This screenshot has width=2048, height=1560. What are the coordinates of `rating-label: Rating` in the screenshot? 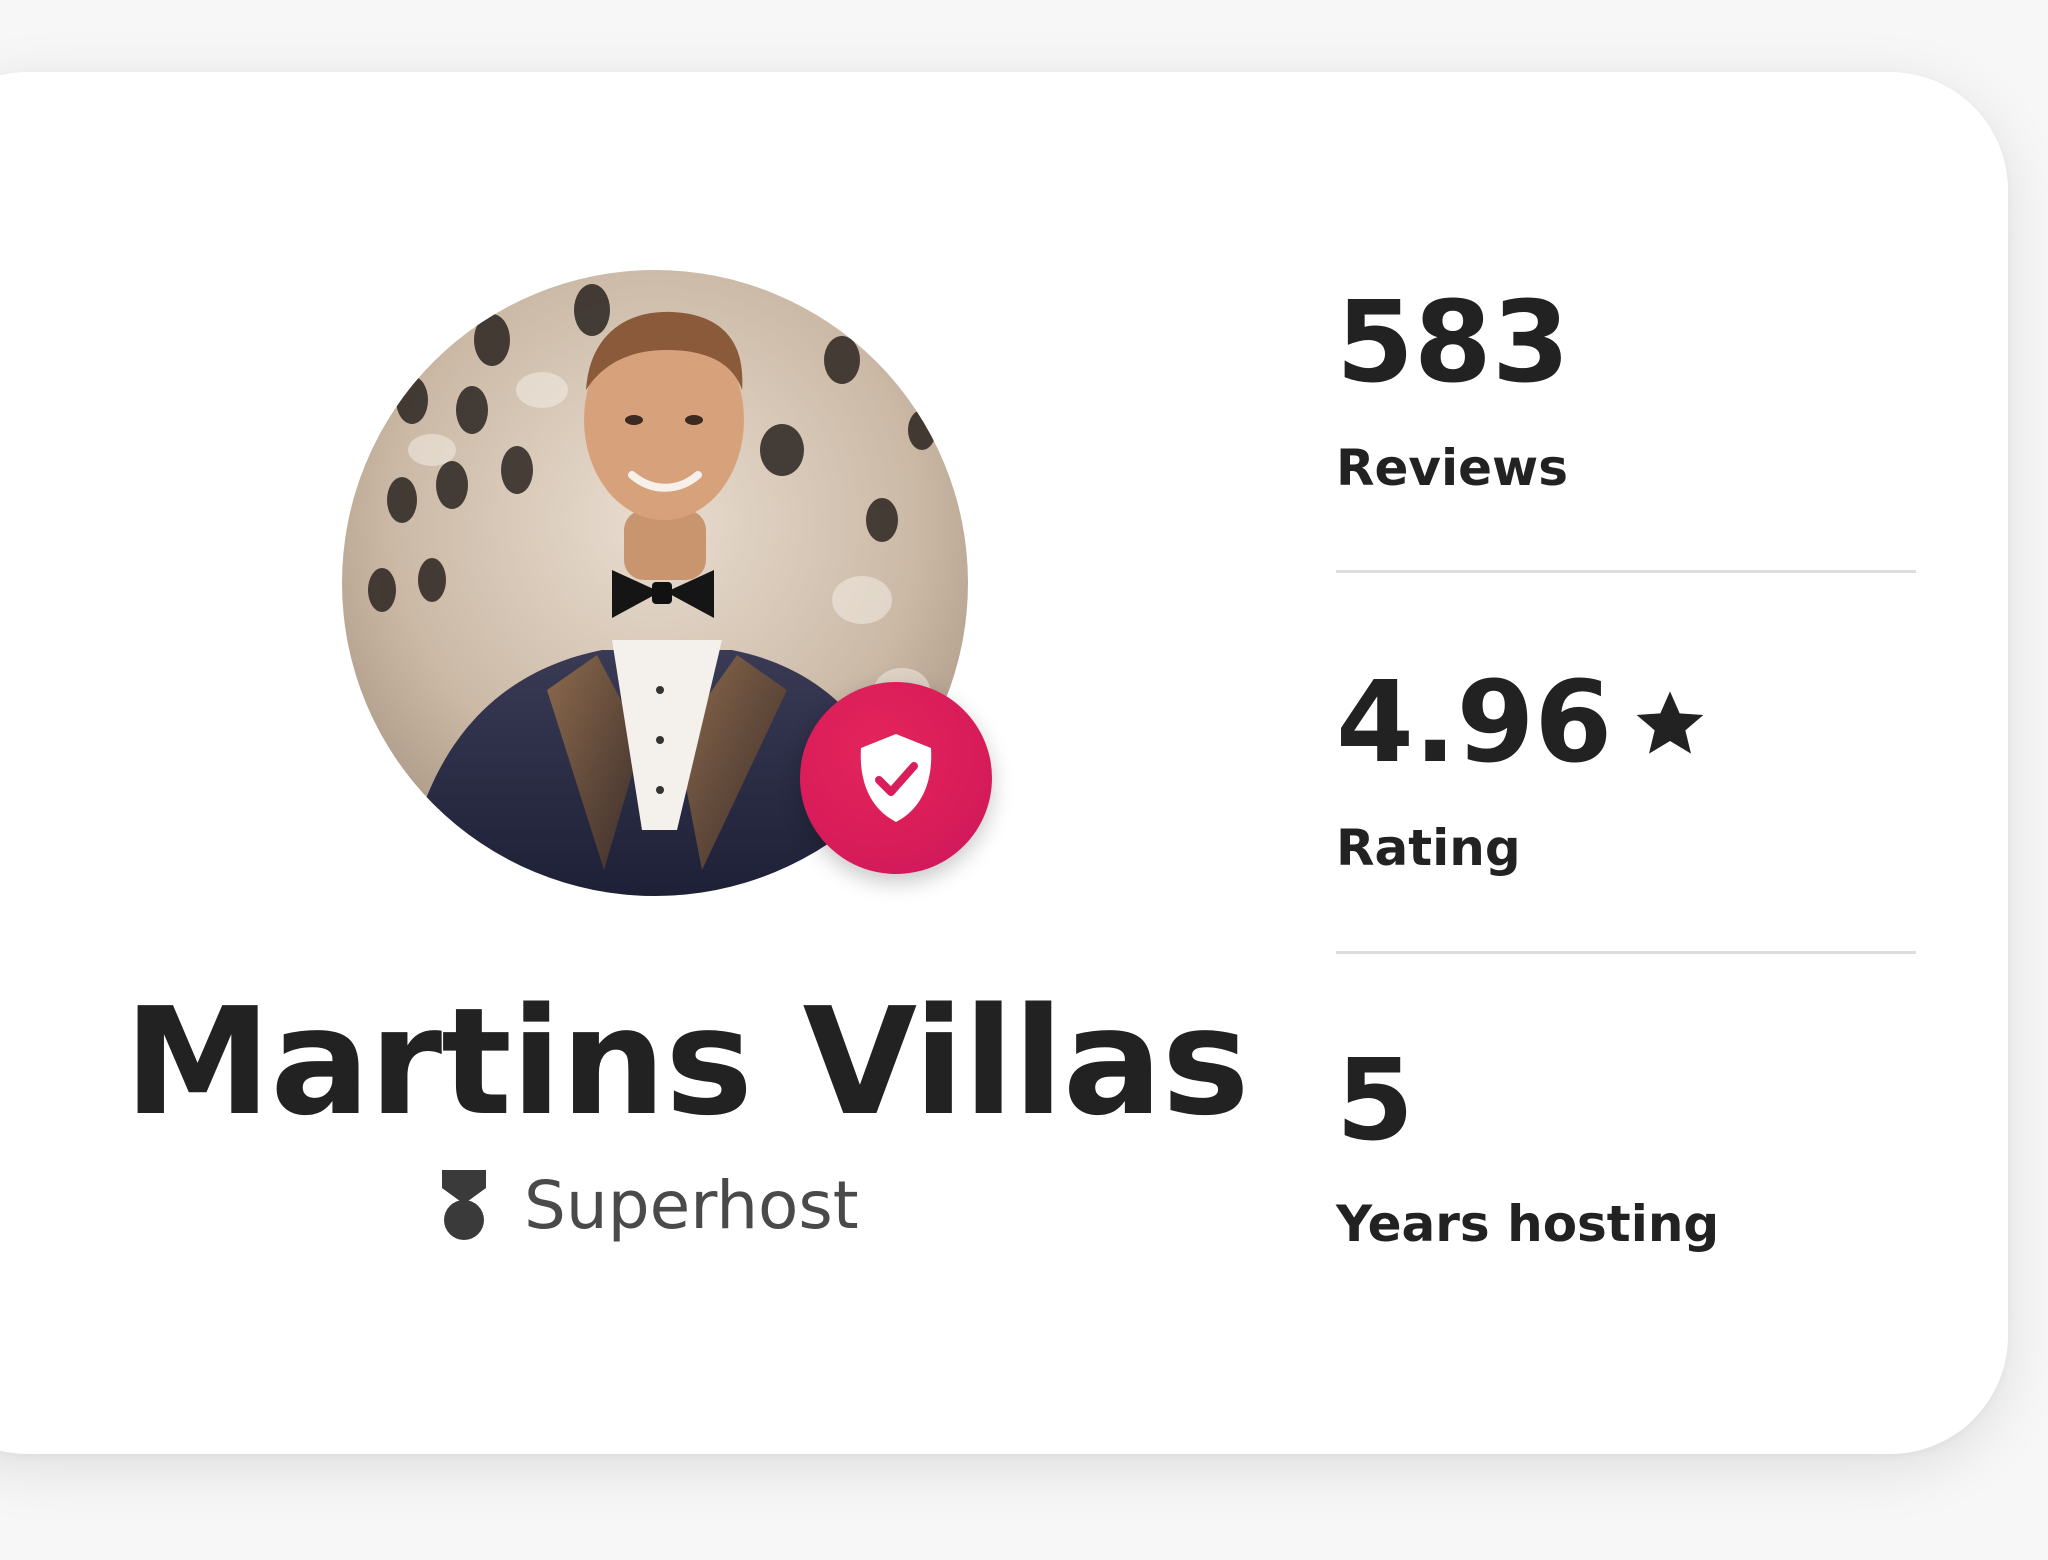 It's located at (1428, 848).